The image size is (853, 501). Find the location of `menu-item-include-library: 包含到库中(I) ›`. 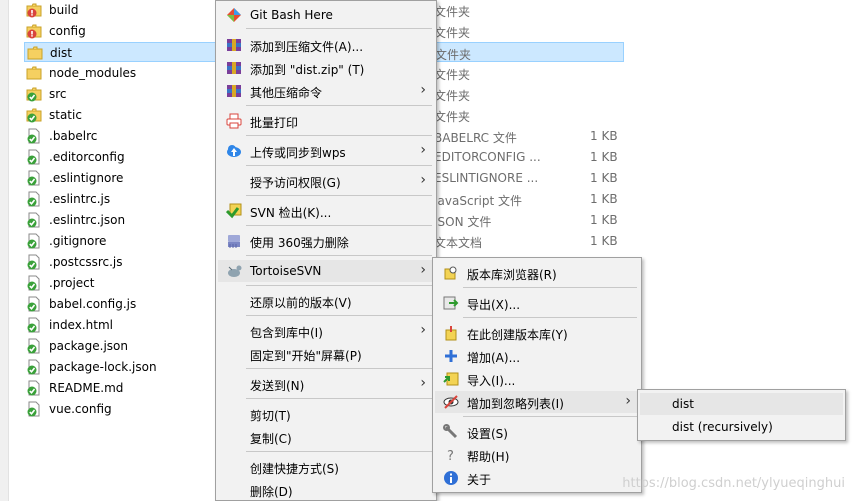

menu-item-include-library: 包含到库中(I) › is located at coordinates (326, 331).